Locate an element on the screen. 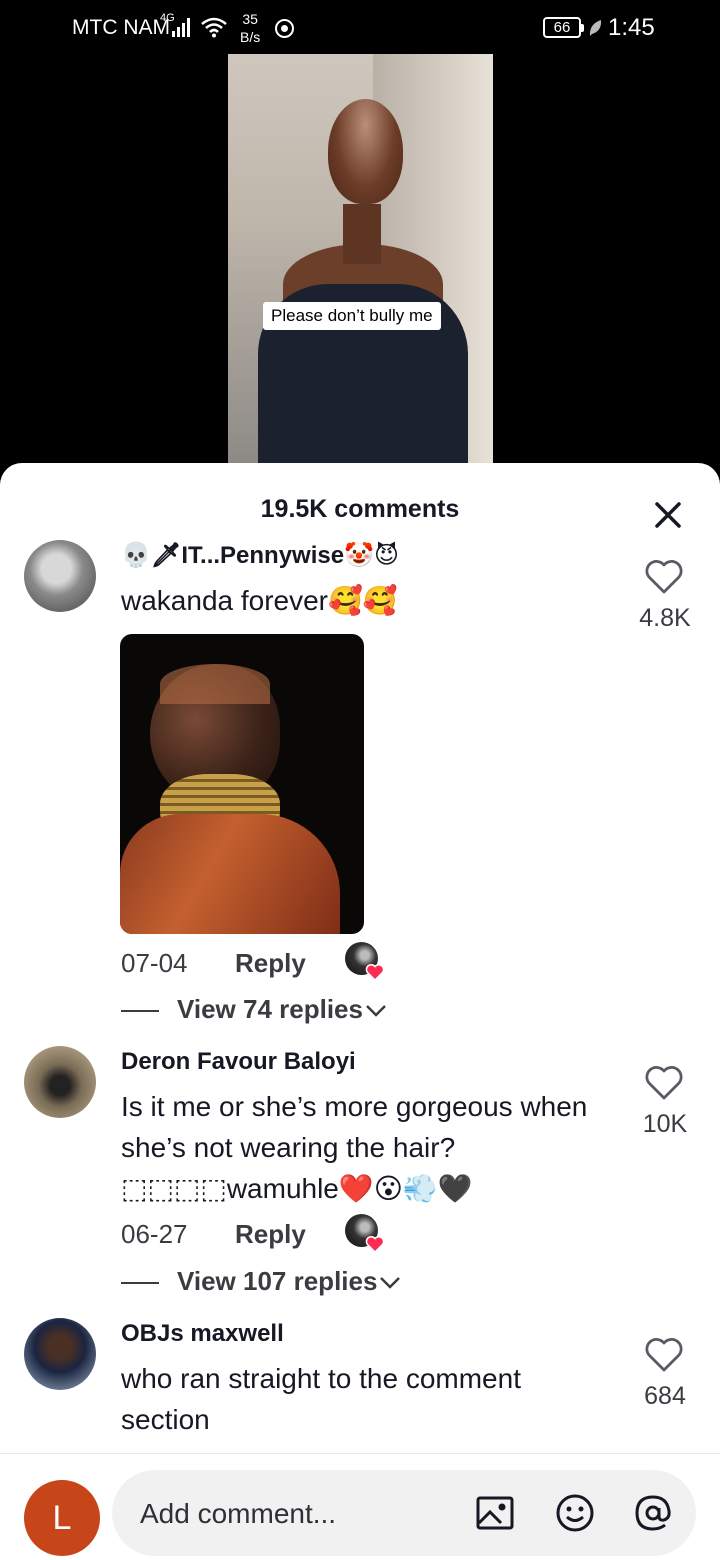  my-avatar: L is located at coordinates (62, 1518).